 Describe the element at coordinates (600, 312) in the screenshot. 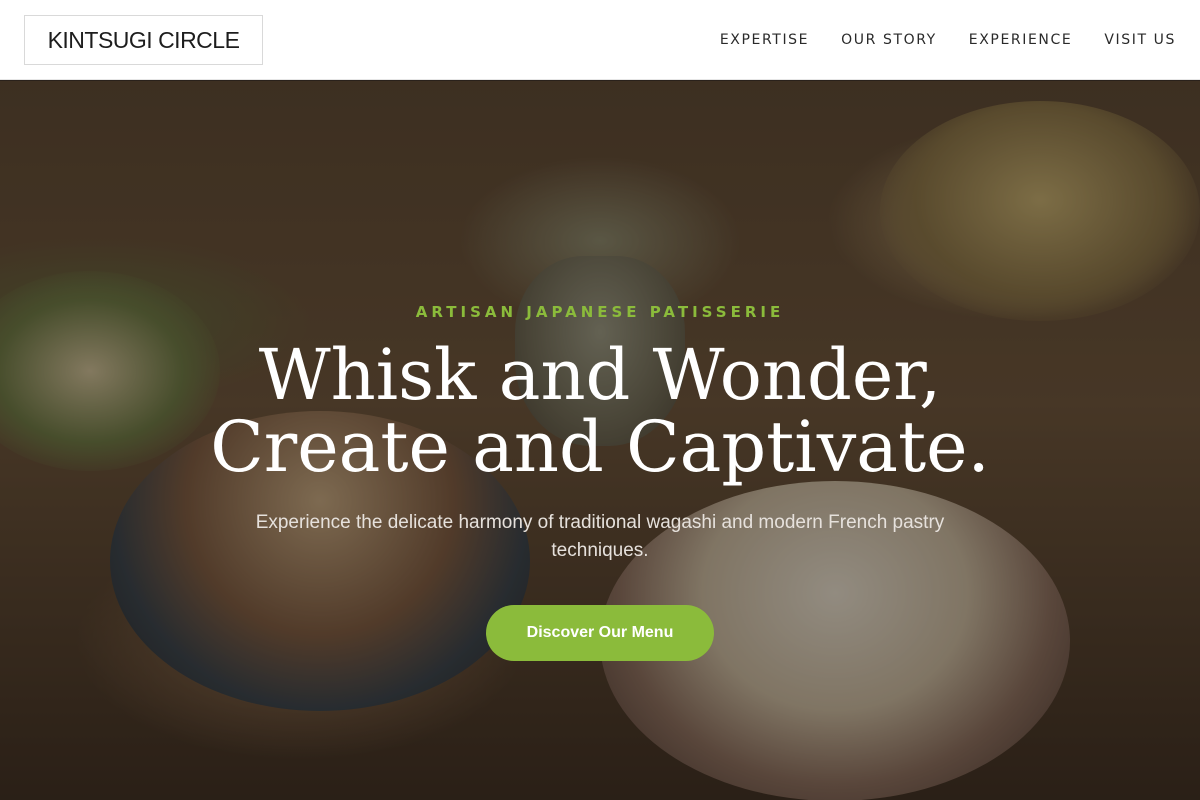

I see `hero-eyebrow: ARTISAN JAPANESE PATISSERIE` at that location.